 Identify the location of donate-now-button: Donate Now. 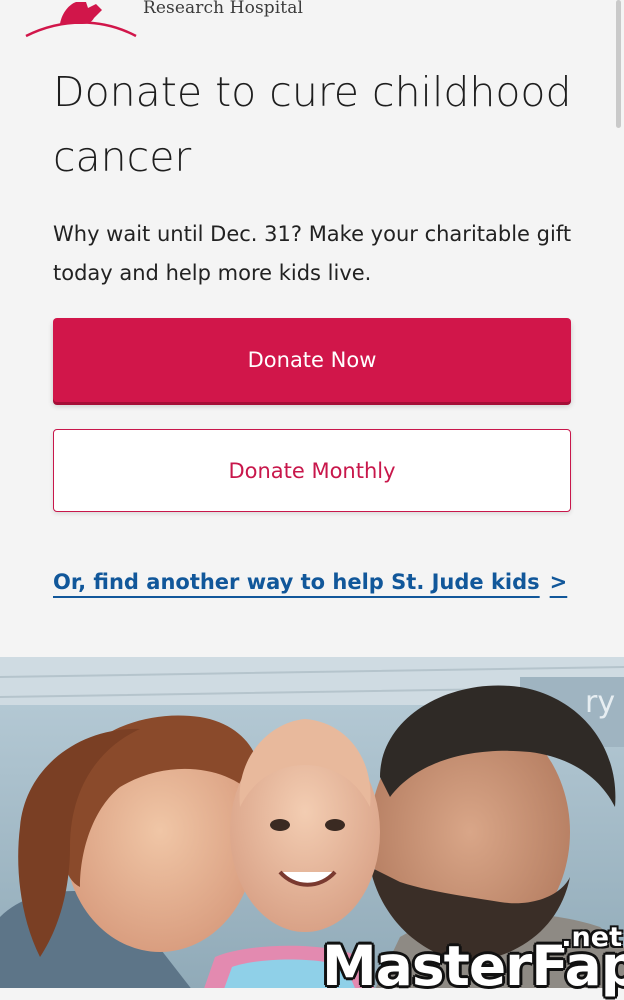
(312, 360).